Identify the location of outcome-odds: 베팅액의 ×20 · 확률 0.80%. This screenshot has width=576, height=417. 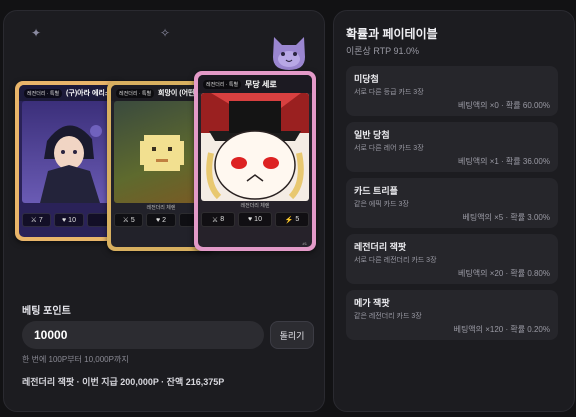
(504, 273).